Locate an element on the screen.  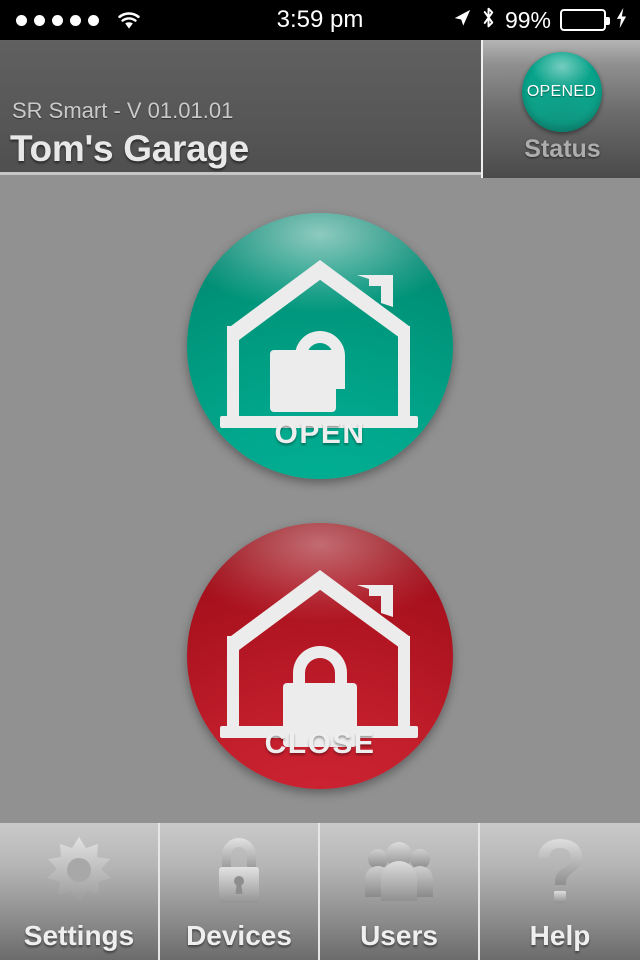
header-title-panel: SR Smart - V 01.01.01 Tom's Garage is located at coordinates (240, 107).